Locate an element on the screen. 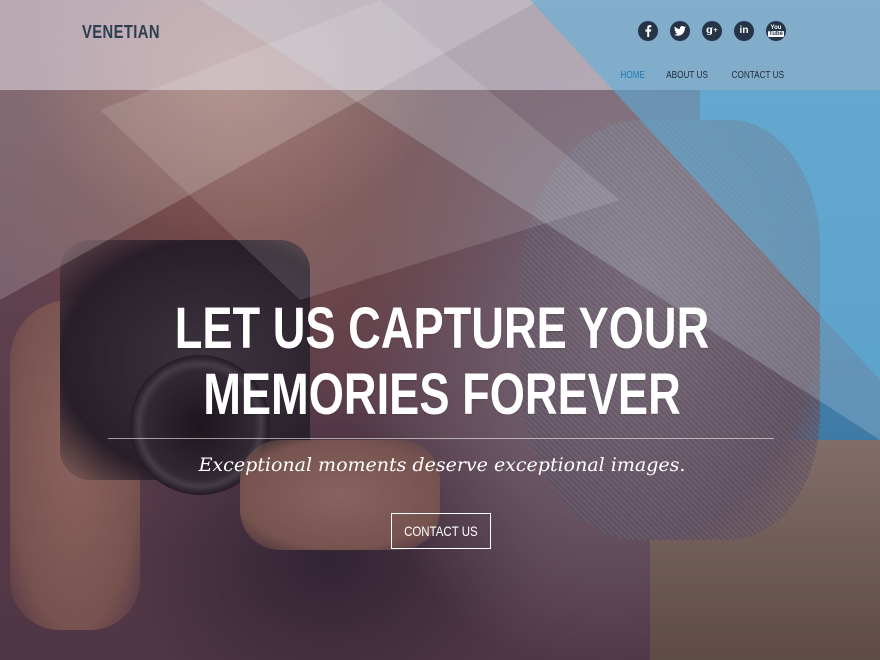 The width and height of the screenshot is (880, 660). hero-divider is located at coordinates (441, 438).